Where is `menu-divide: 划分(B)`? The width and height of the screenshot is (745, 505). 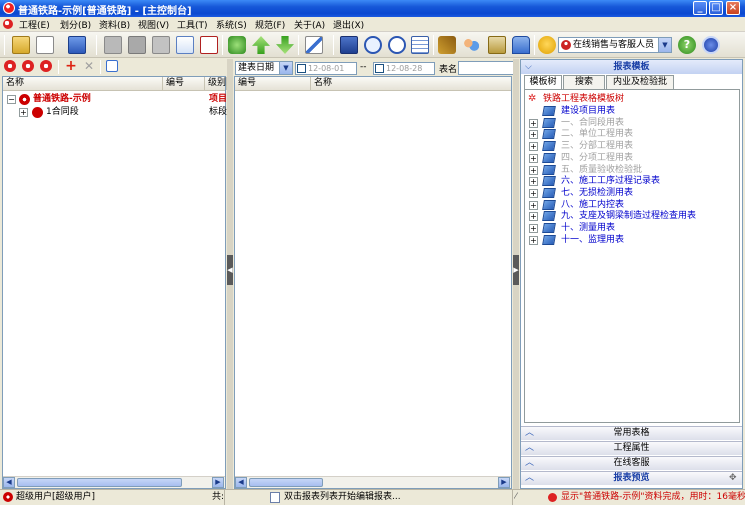
menu-divide: 划分(B) is located at coordinates (75, 24).